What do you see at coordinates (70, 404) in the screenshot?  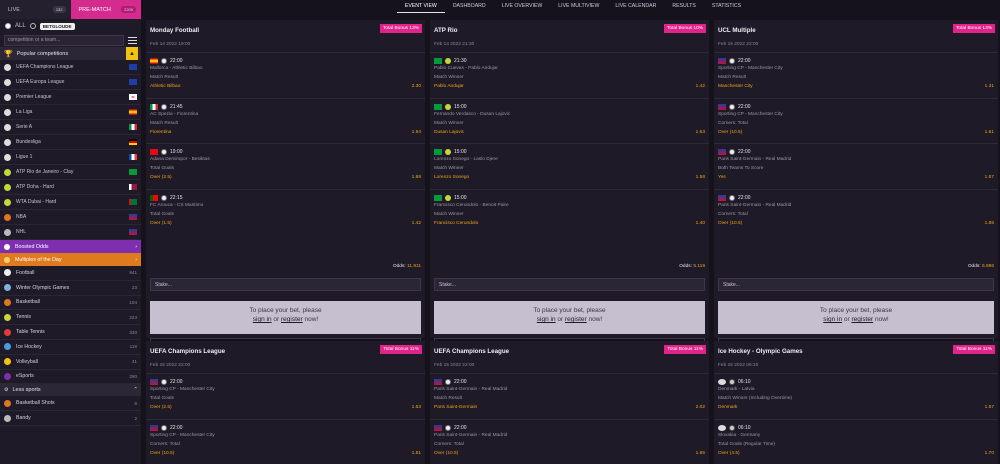 I see `sport-item: Basketball Shots 6` at bounding box center [70, 404].